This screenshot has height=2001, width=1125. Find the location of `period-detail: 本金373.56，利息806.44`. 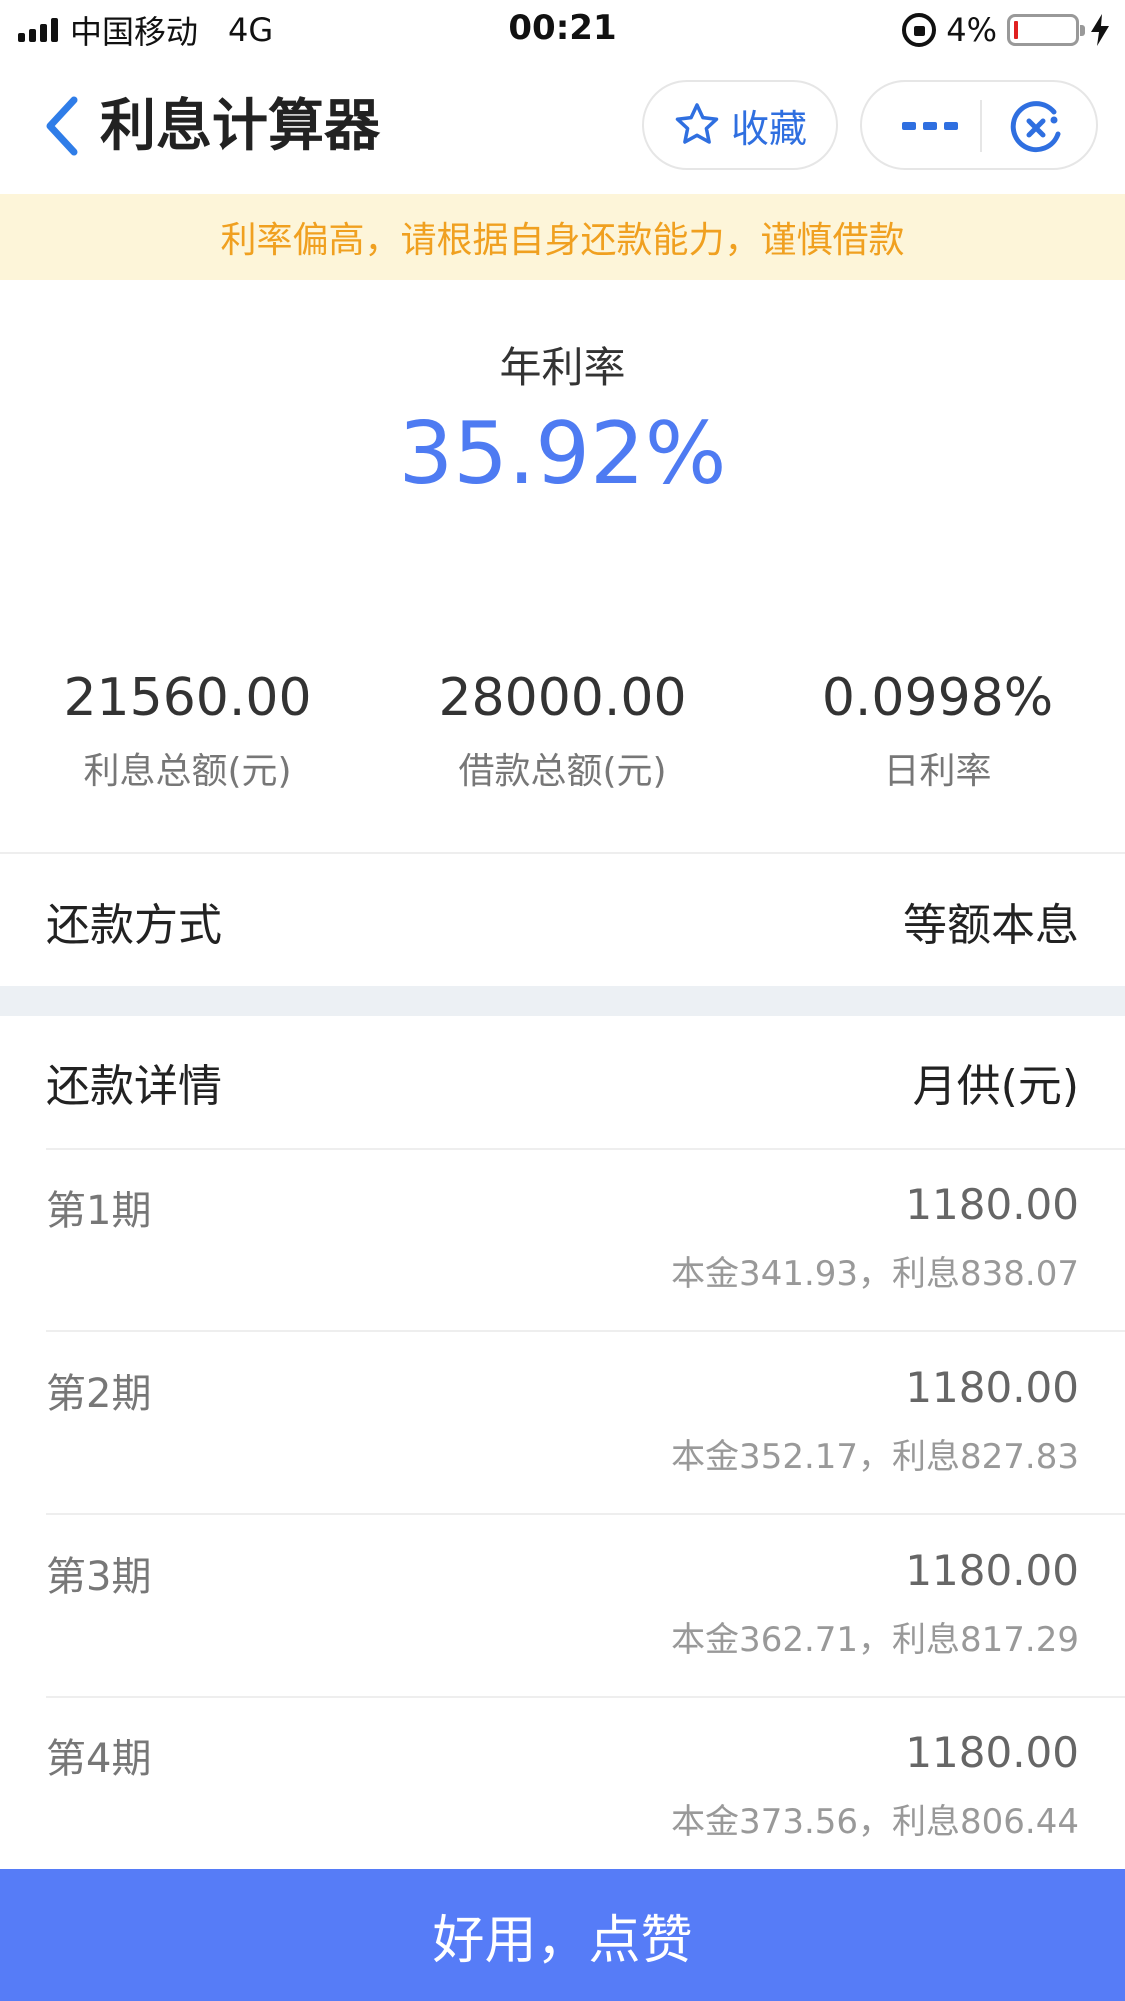

period-detail: 本金373.56，利息806.44 is located at coordinates (875, 1822).